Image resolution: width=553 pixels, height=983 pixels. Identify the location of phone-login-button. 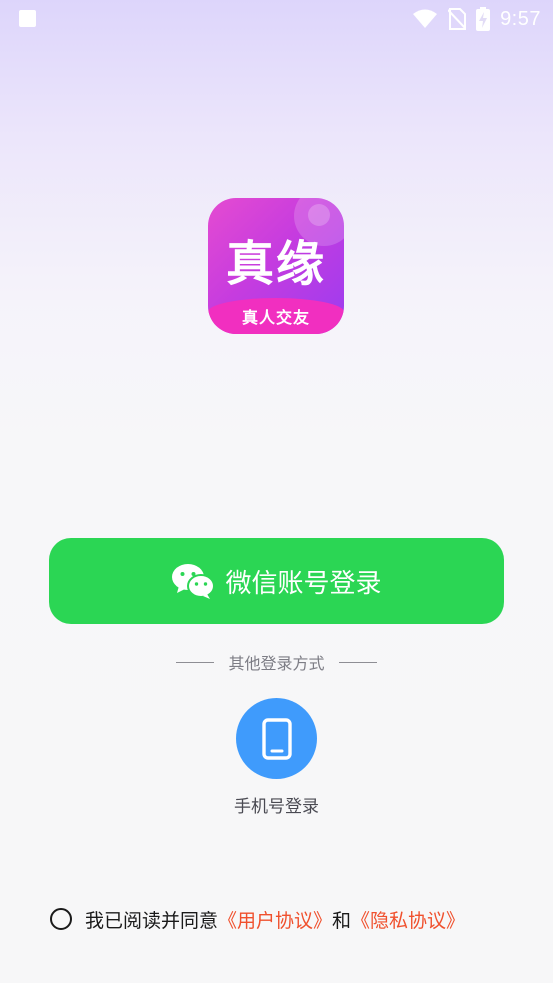
(276, 738).